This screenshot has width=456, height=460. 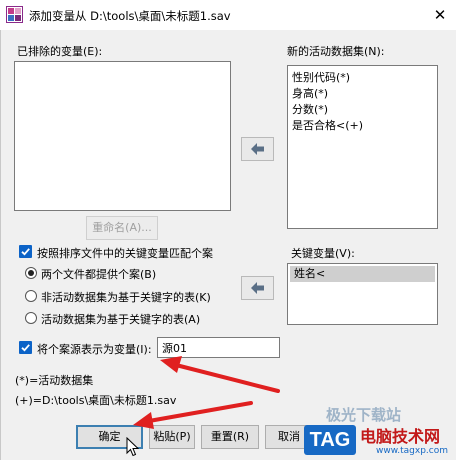 I want to click on radio-both-files-label: 两个文件都提供个案(B), so click(x=99, y=274).